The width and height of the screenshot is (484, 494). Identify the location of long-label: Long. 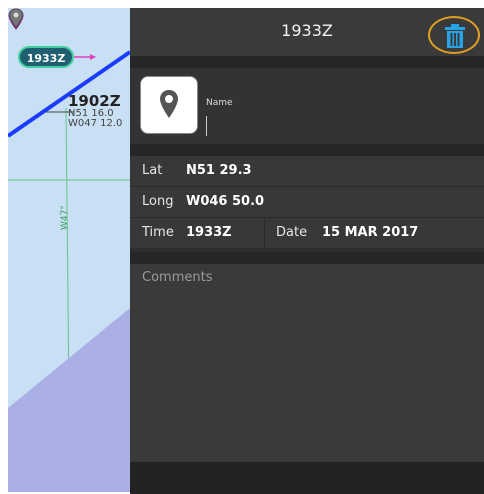
(158, 201).